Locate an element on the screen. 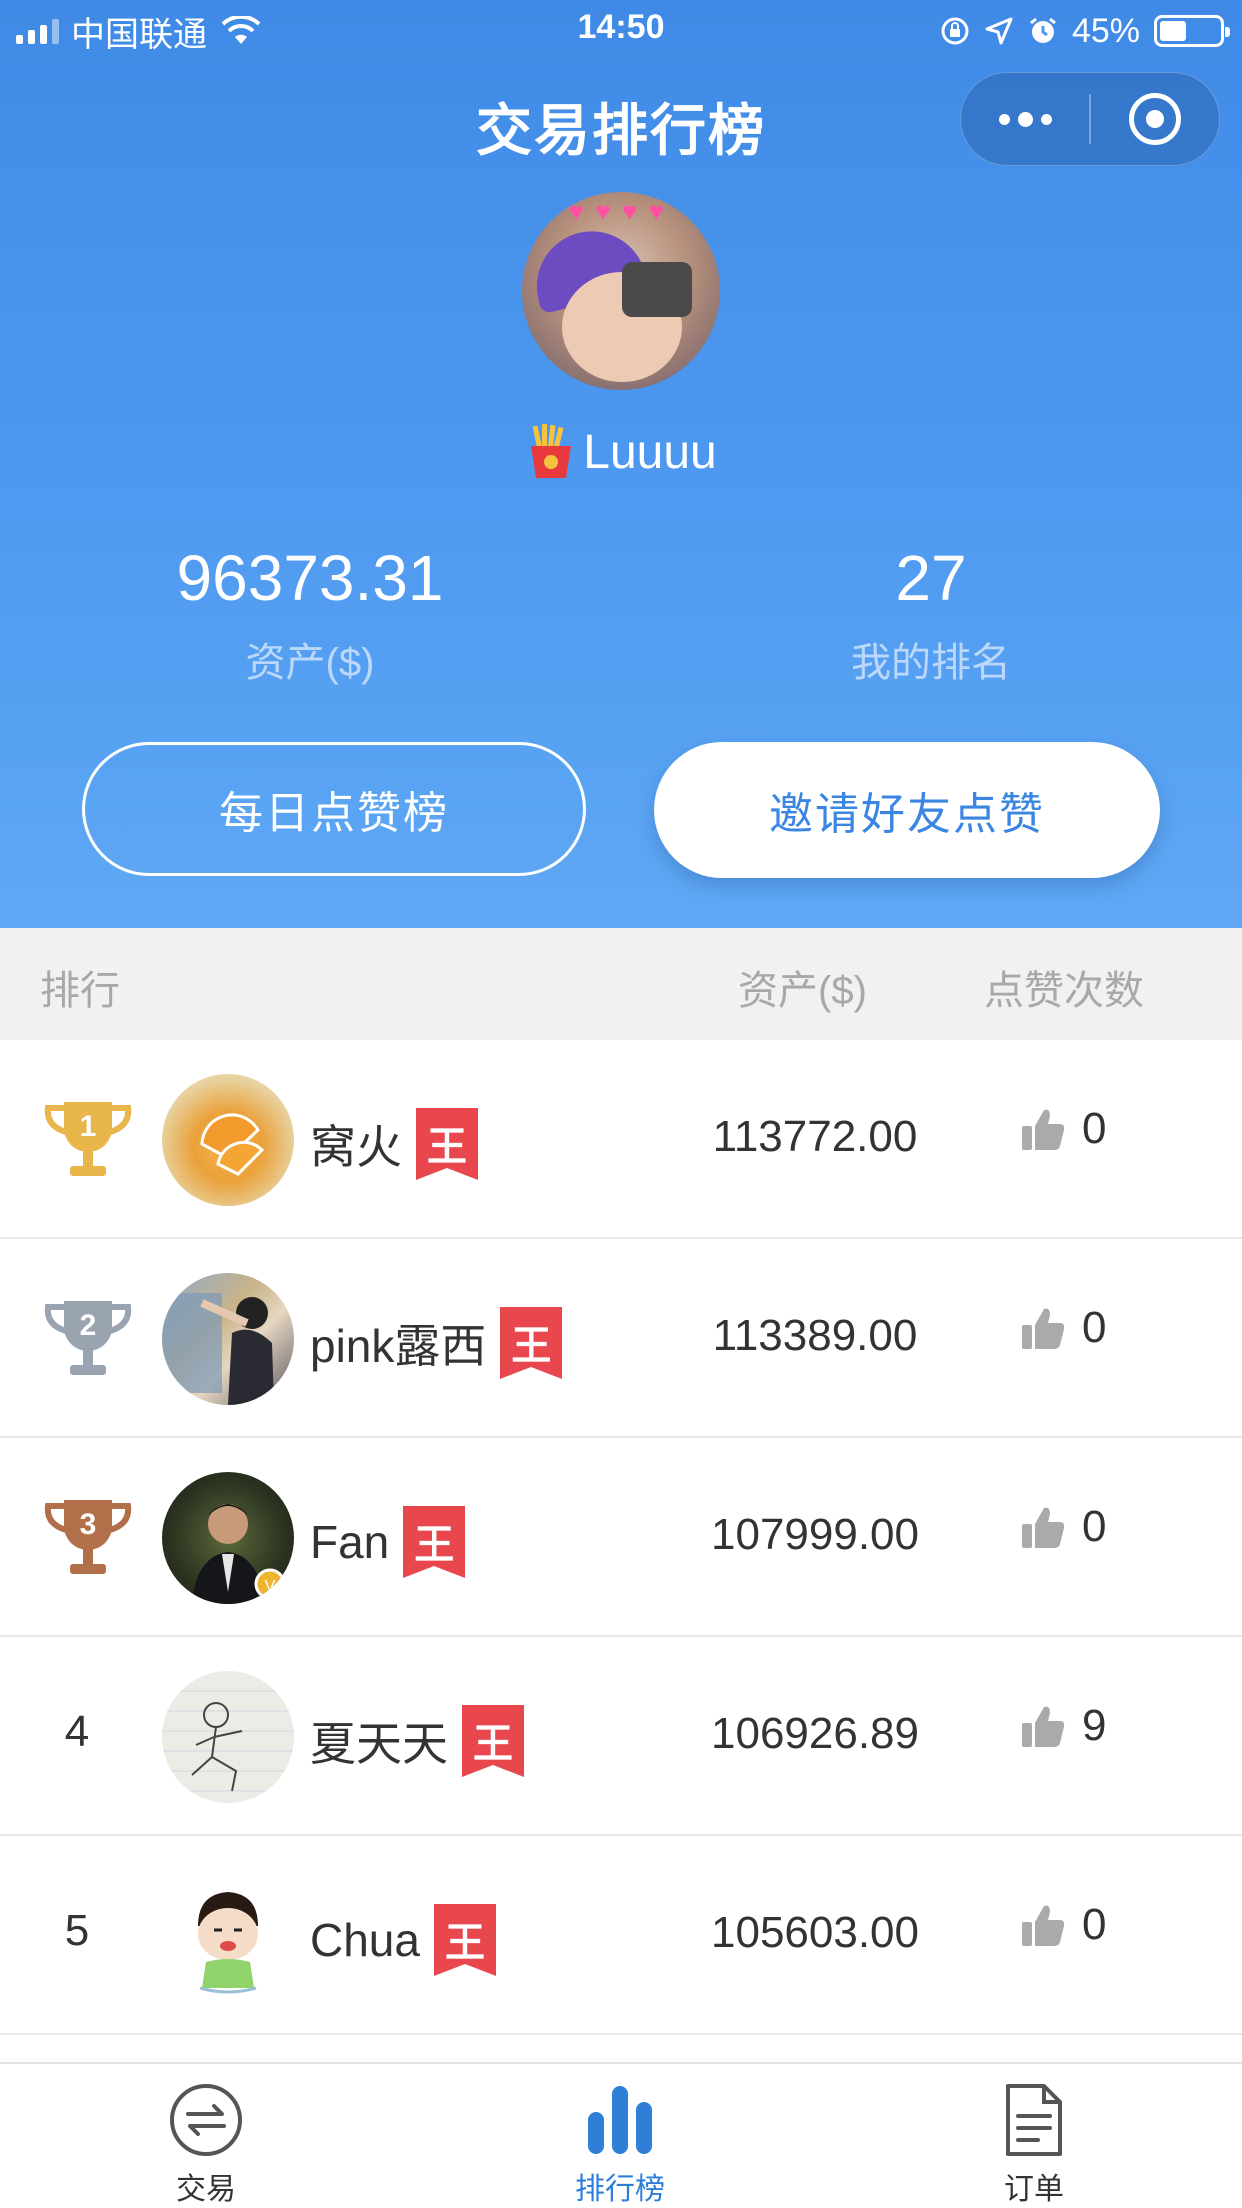 The height and width of the screenshot is (2208, 1242). row-assets: 113772.00 is located at coordinates (815, 1136).